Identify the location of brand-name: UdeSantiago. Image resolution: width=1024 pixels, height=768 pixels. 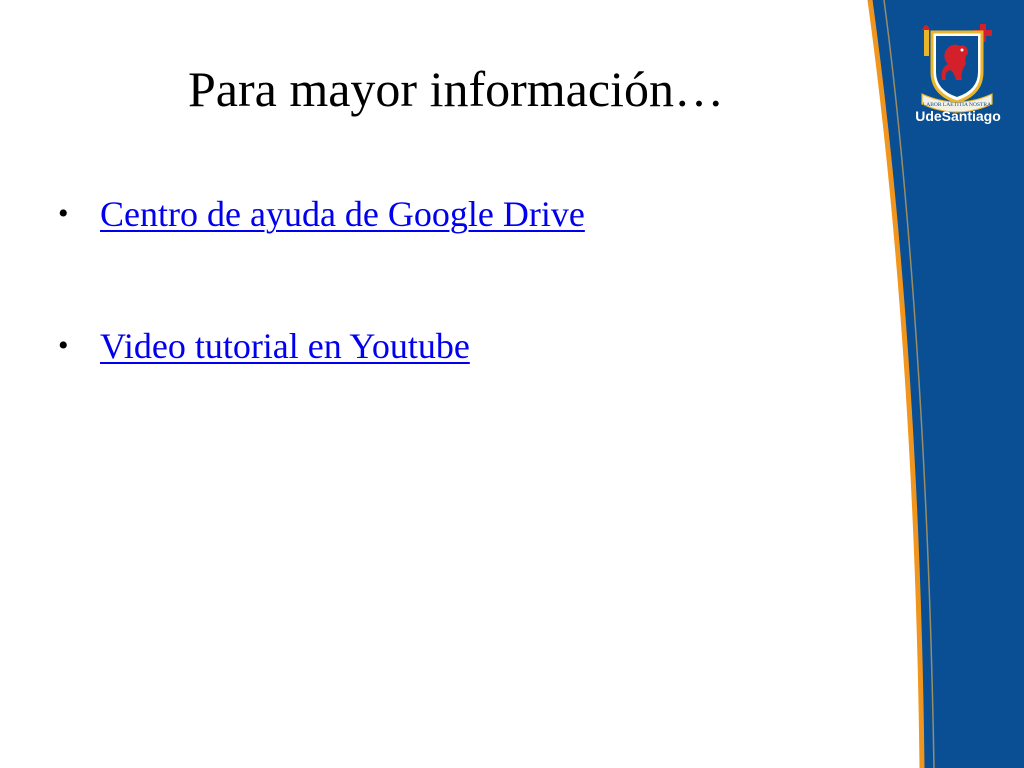
(958, 116).